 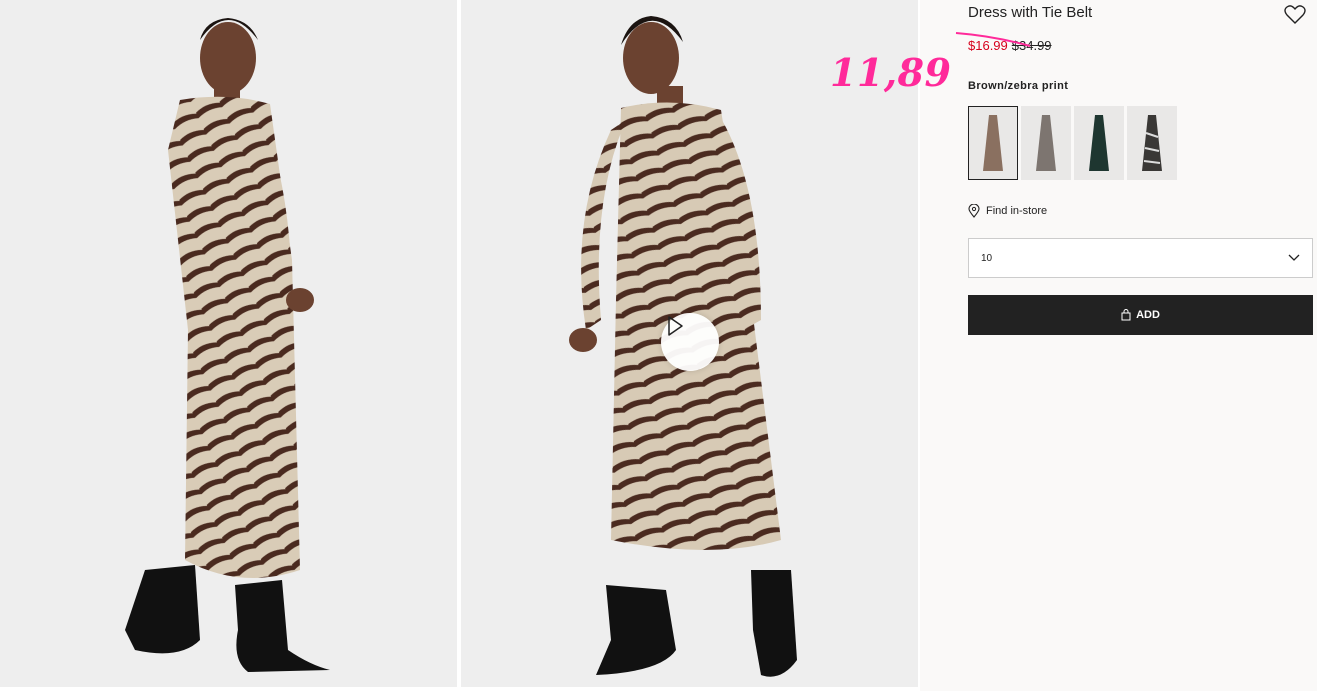 I want to click on add-button-label: ADD, so click(x=1148, y=315).